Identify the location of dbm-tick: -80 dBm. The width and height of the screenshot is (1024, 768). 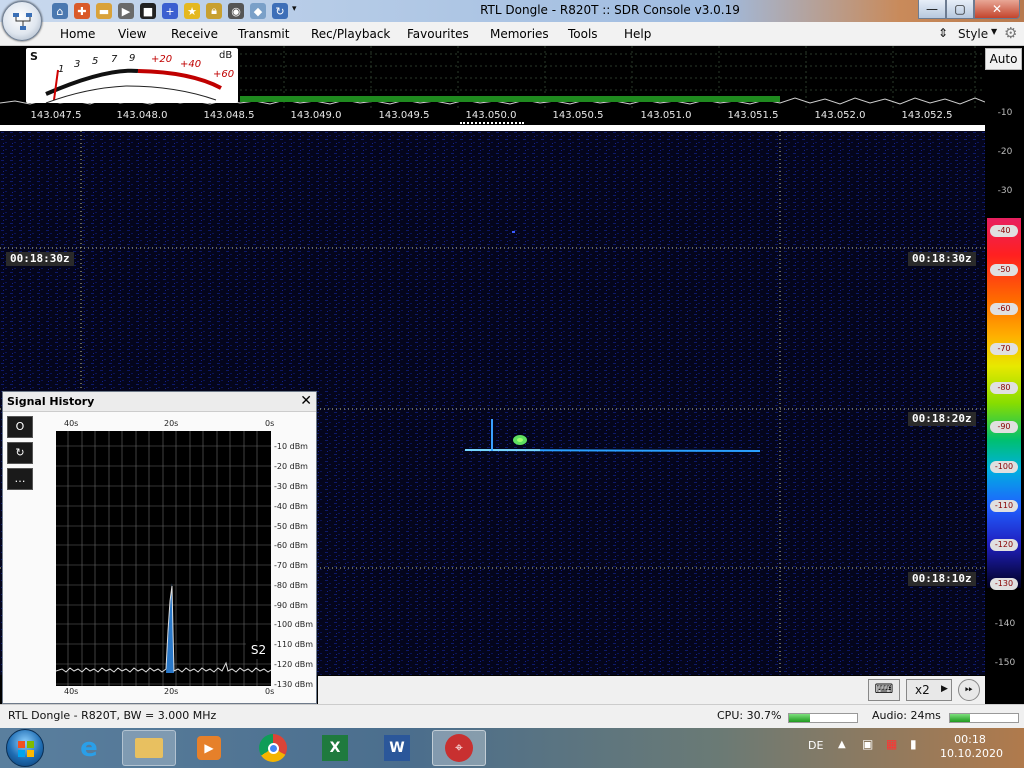
(291, 585).